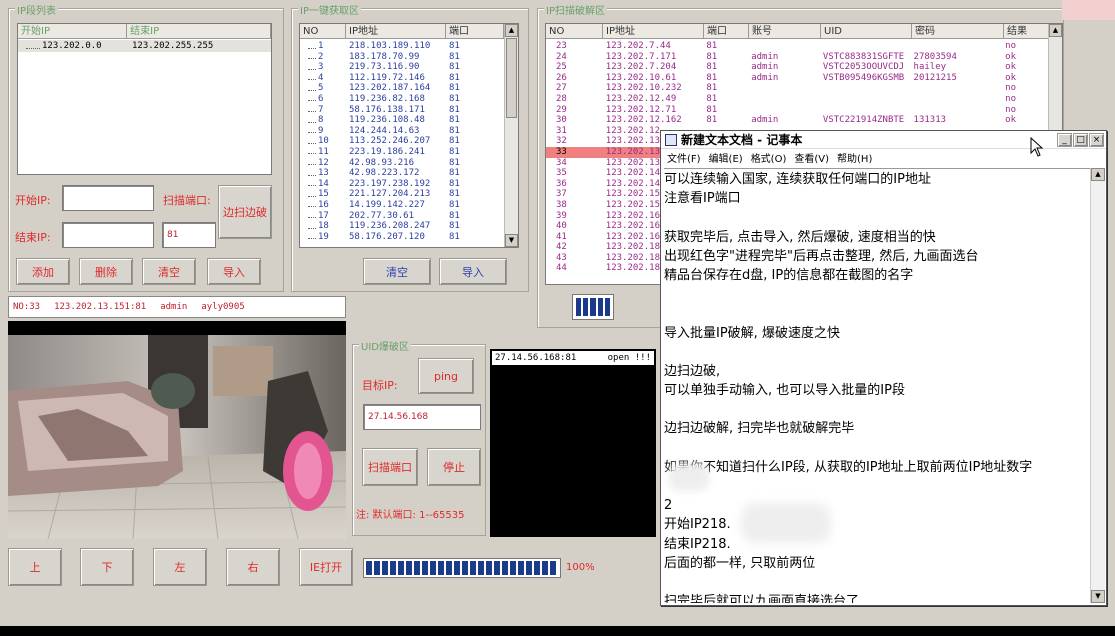  Describe the element at coordinates (765, 67) in the screenshot. I see `row-account: admin` at that location.